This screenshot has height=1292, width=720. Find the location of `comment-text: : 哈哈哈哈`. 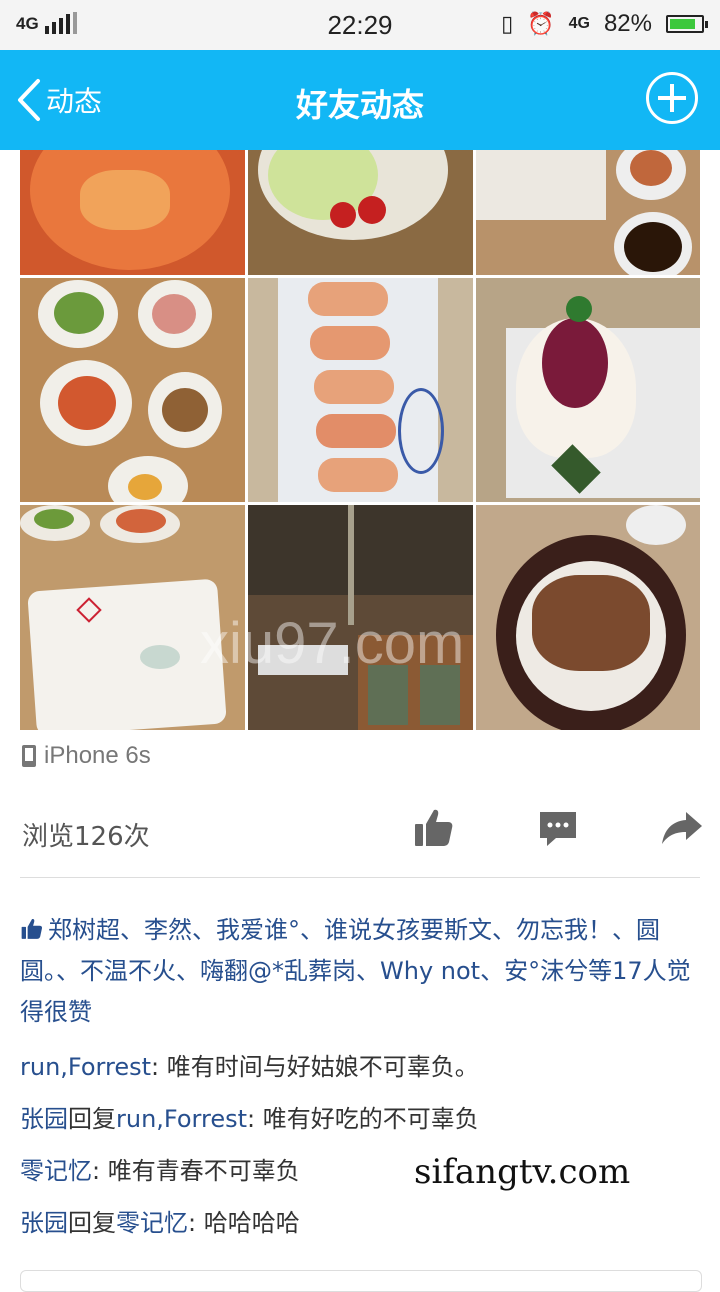

comment-text: : 哈哈哈哈 is located at coordinates (244, 1223).